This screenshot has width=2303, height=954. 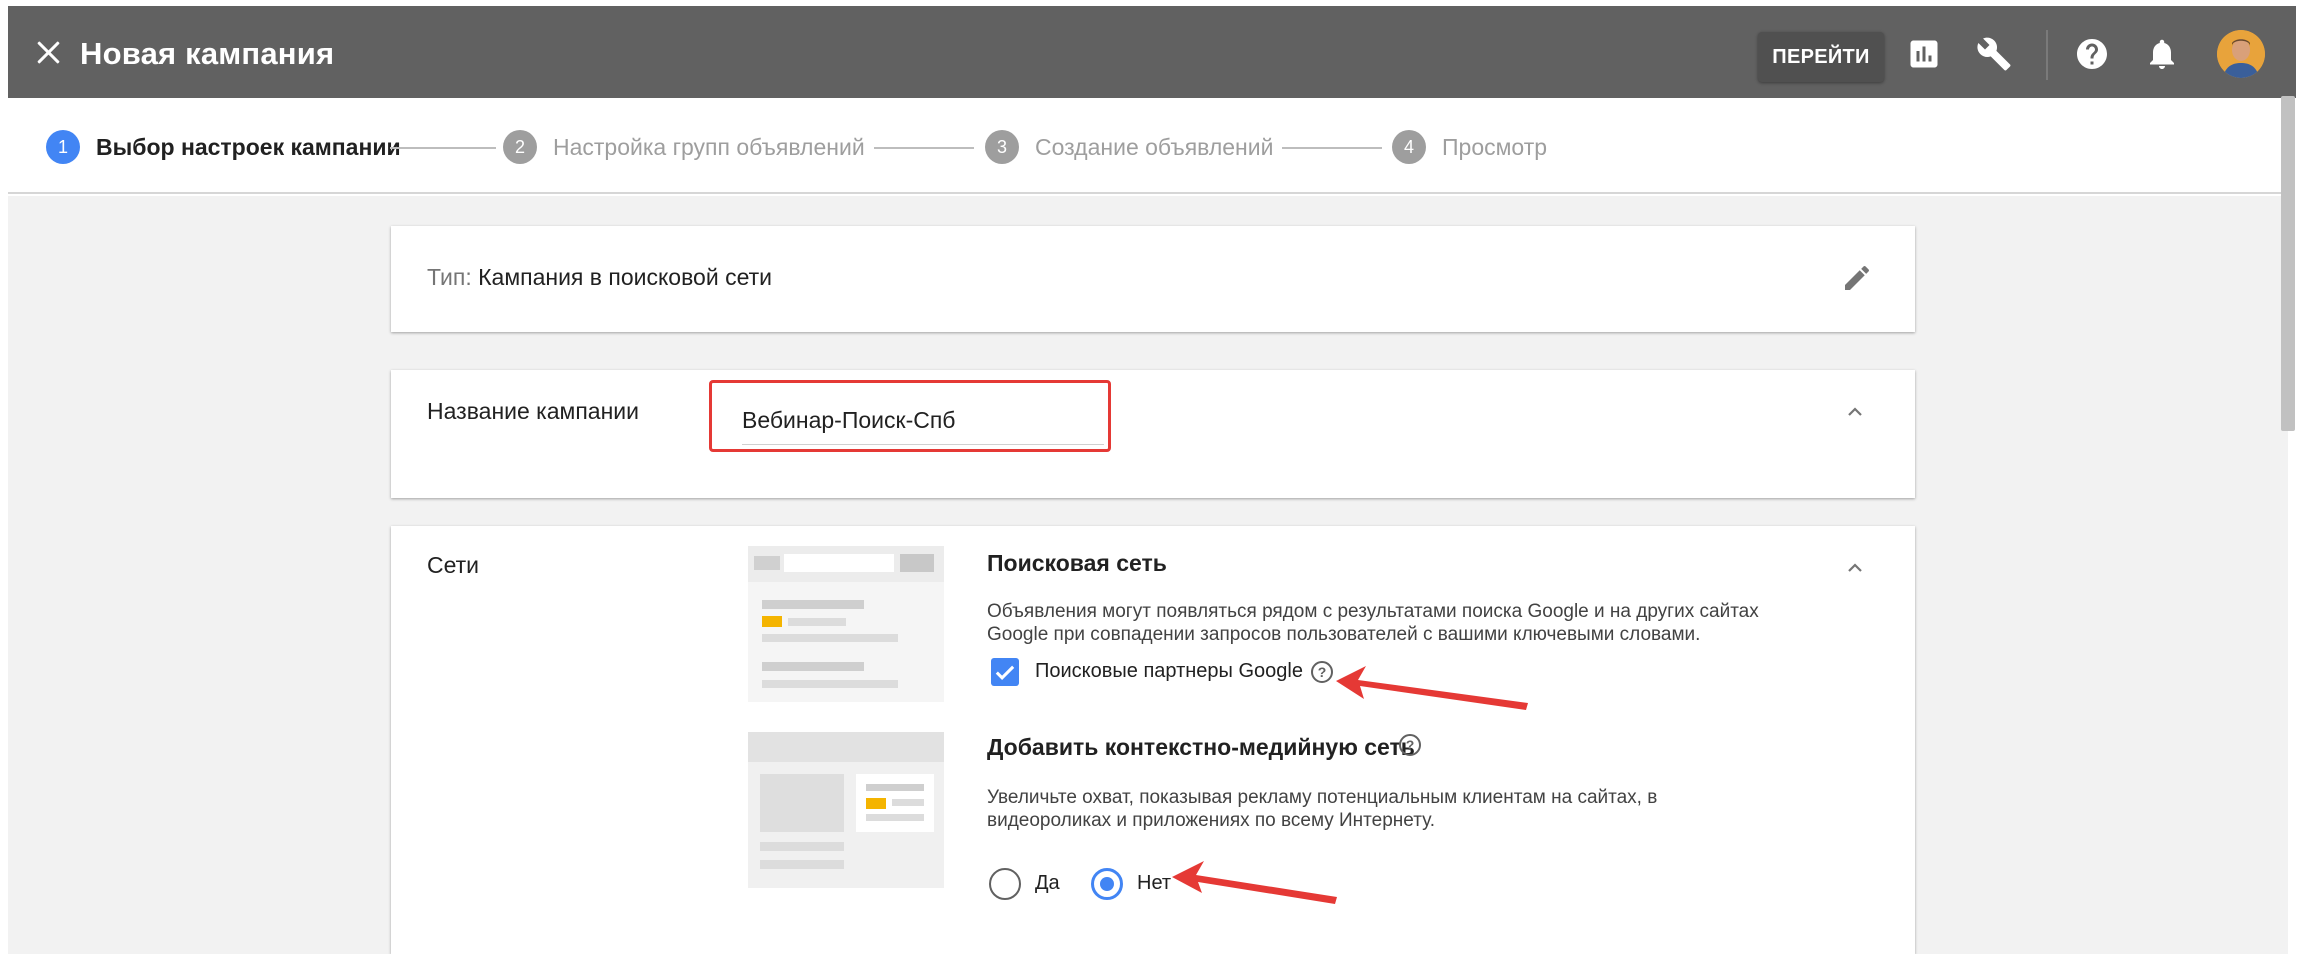 What do you see at coordinates (63, 147) in the screenshot?
I see `step-1-number: 1` at bounding box center [63, 147].